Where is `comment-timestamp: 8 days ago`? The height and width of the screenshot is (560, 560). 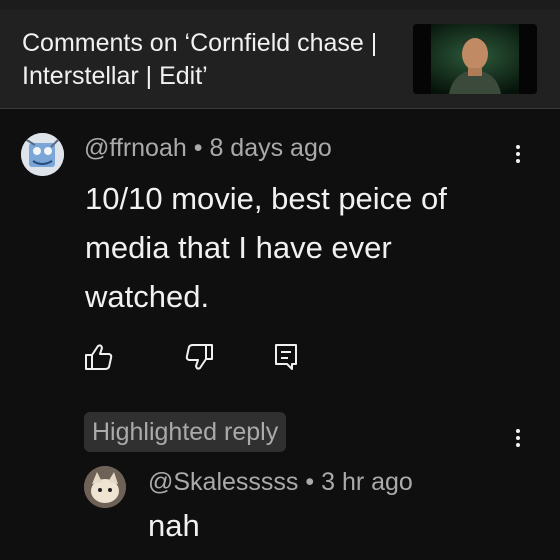 comment-timestamp: 8 days ago is located at coordinates (270, 148).